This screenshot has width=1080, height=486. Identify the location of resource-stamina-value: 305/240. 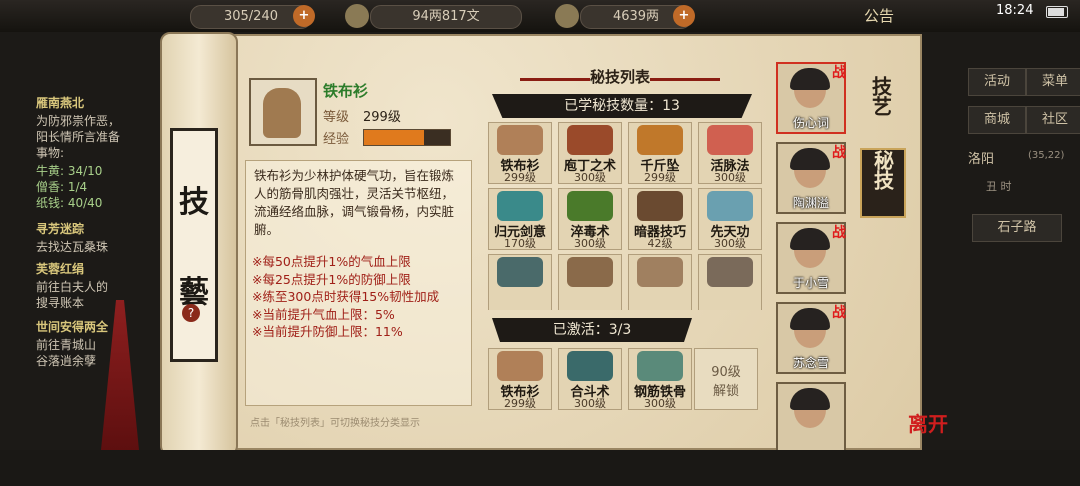
(250, 16).